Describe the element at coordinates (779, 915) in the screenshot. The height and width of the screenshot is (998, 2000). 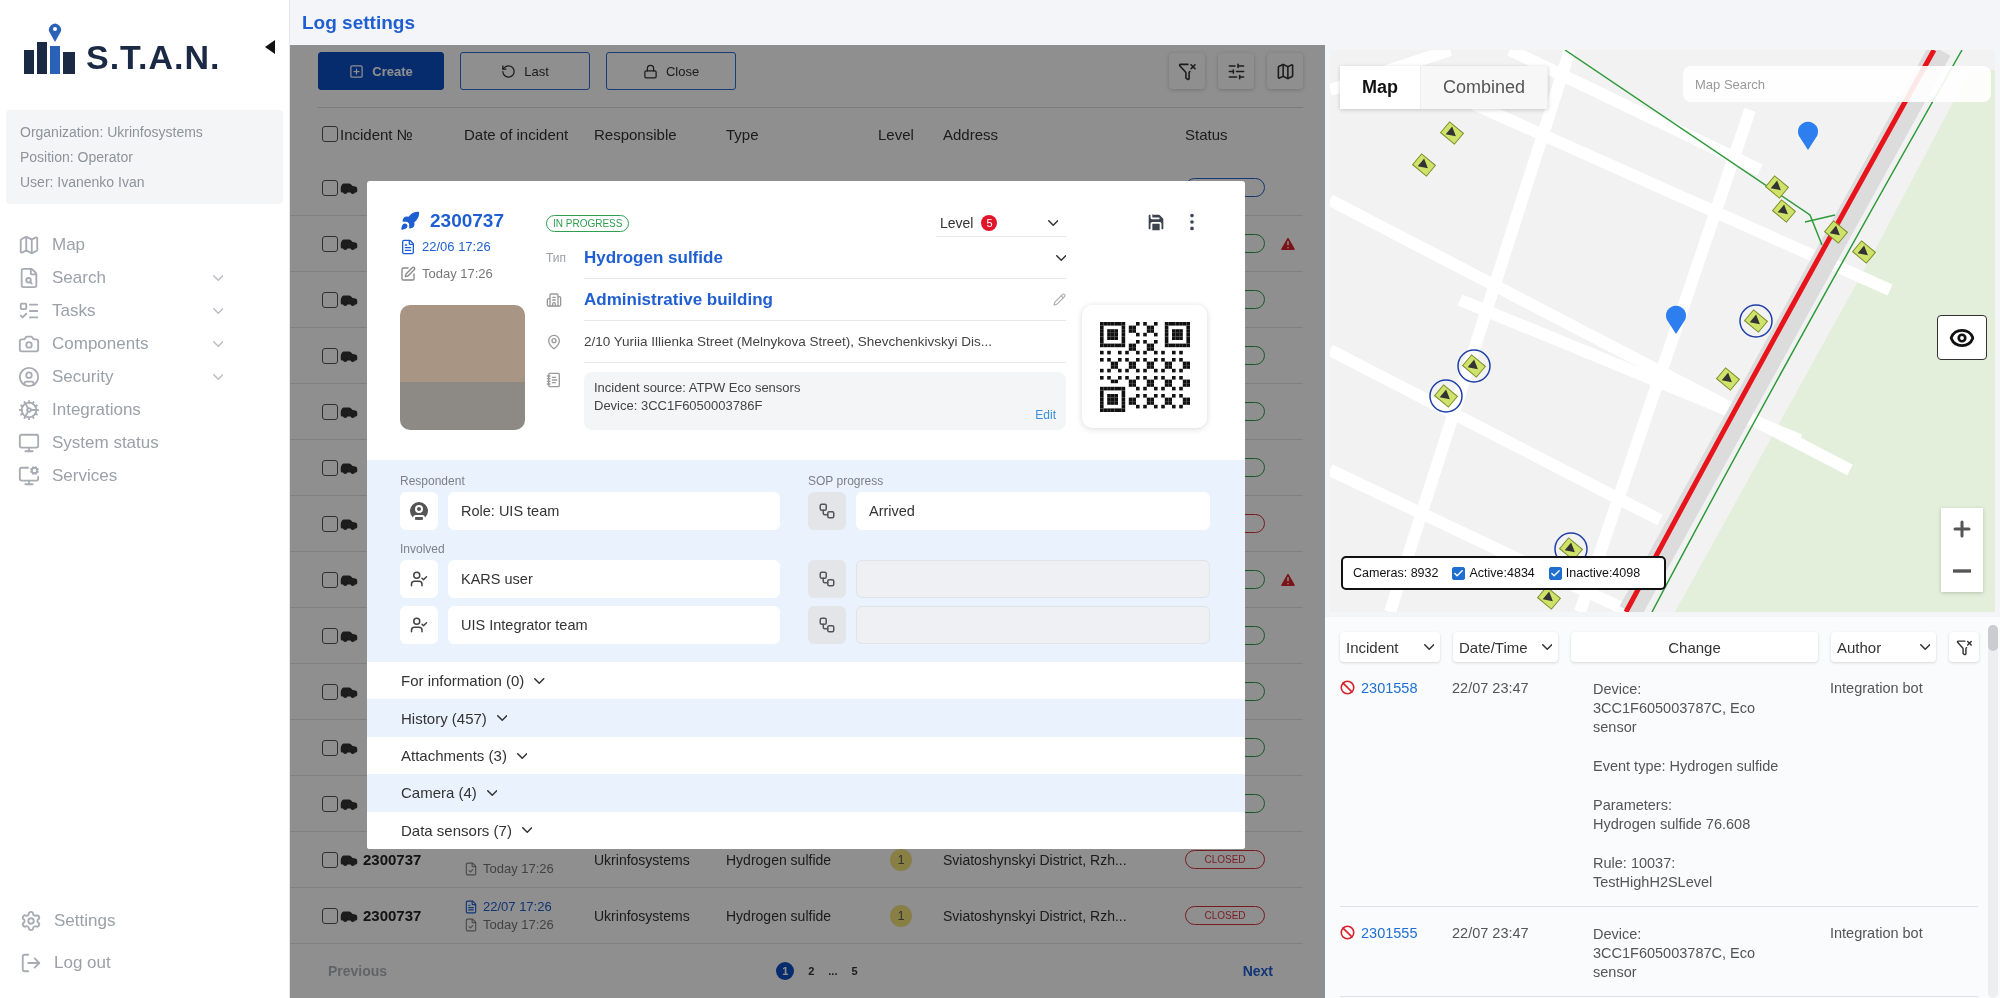
I see `type-text: Hydrogen sulfide` at that location.